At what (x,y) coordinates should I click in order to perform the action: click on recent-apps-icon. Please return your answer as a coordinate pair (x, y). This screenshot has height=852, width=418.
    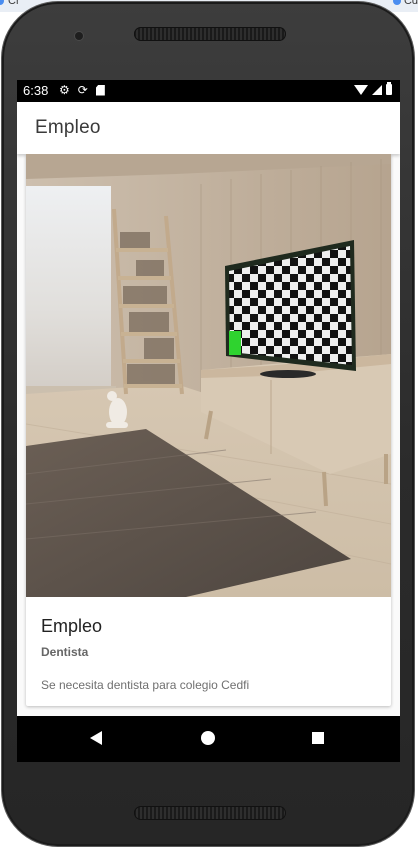
    Looking at the image, I should click on (318, 738).